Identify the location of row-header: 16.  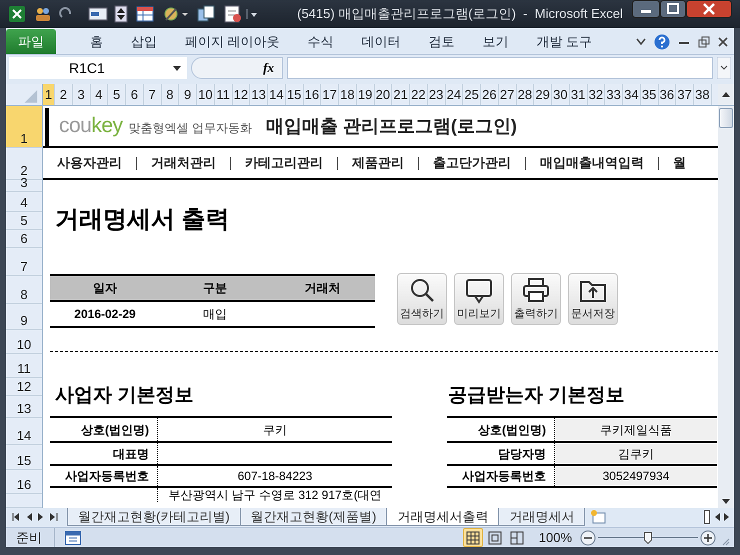
(24, 482).